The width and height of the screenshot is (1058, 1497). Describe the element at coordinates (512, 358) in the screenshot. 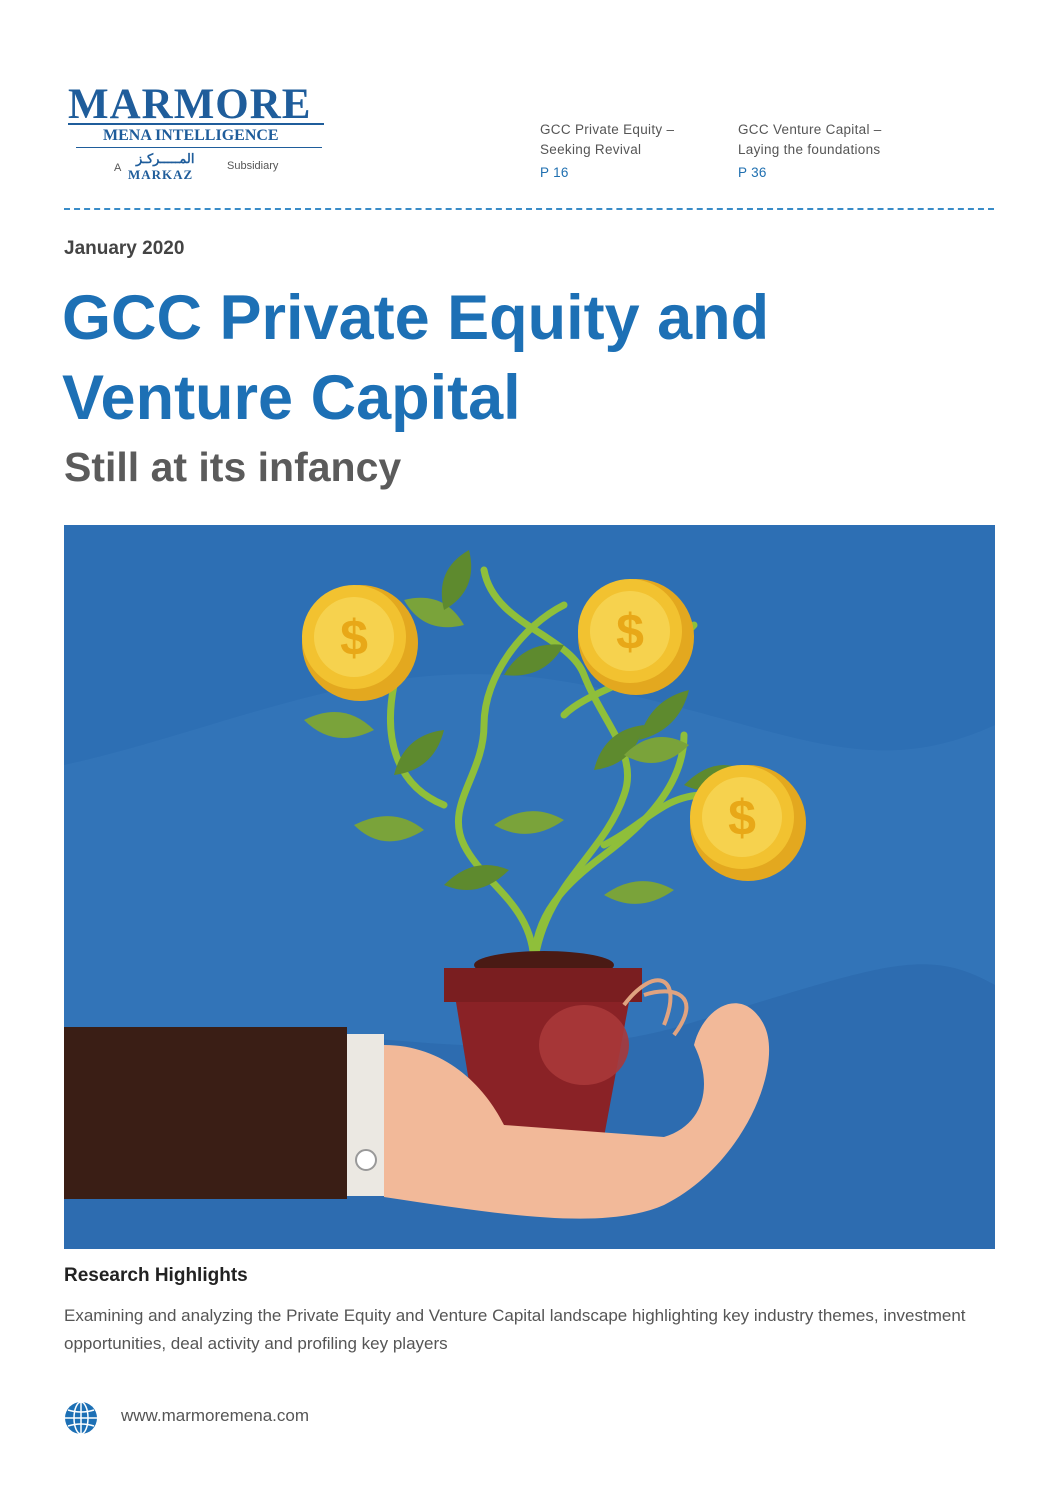

I see `report-title: GCC Private Equity and Venture Capital` at that location.